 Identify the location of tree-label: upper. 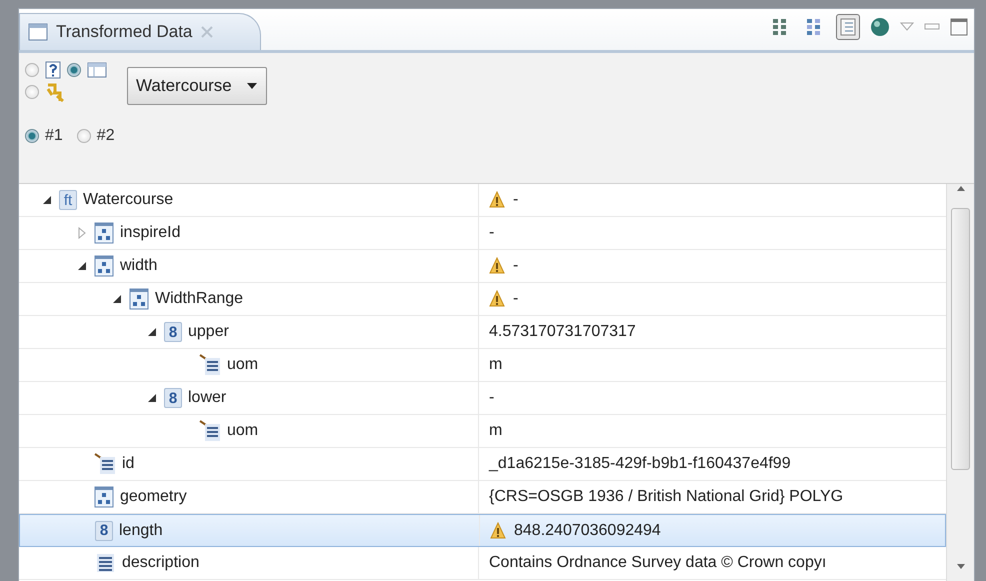
(208, 332).